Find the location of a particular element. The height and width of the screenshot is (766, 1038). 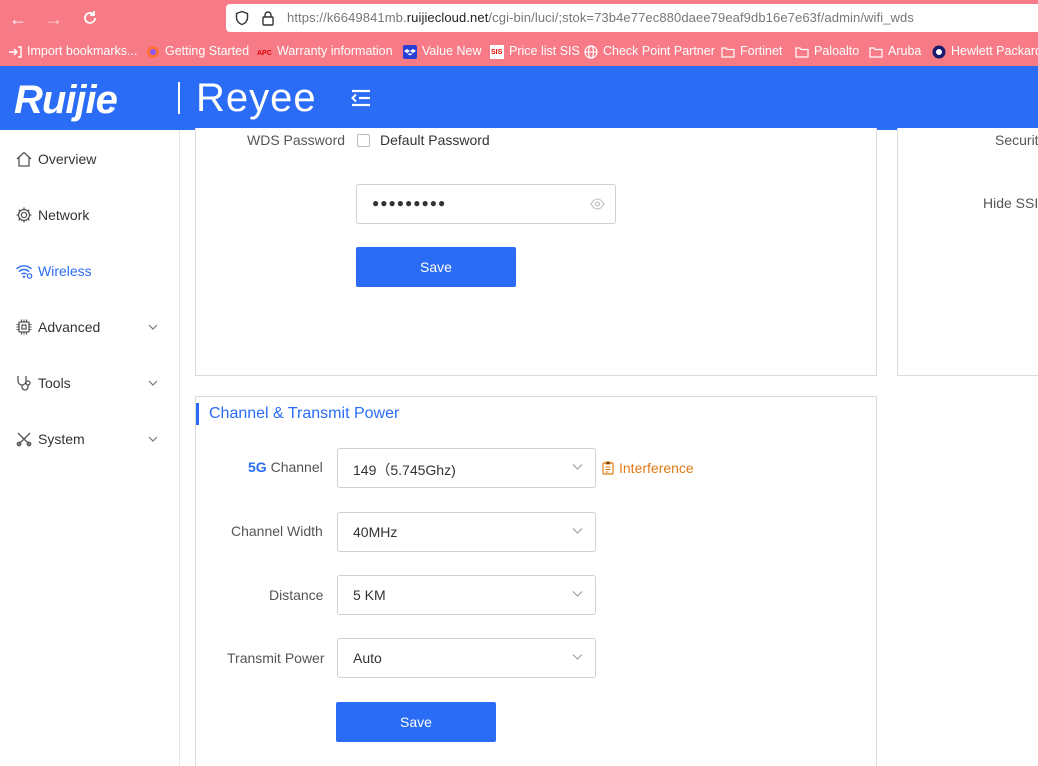

bookmark-price-list: SIS Price list SIS is located at coordinates (535, 51).